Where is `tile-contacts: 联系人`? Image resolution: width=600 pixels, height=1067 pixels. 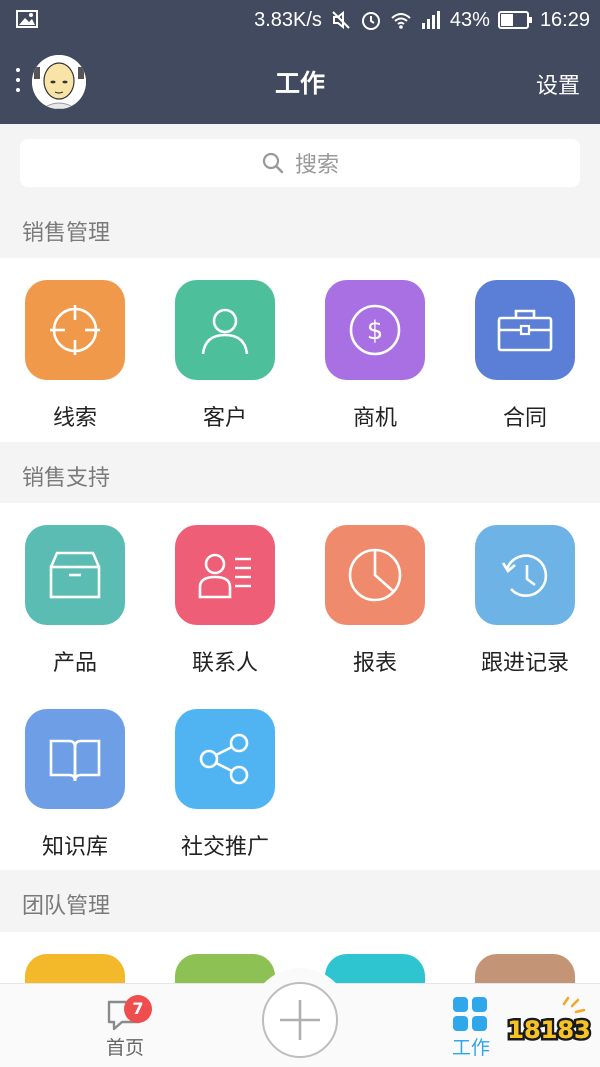
tile-contacts: 联系人 is located at coordinates (225, 601).